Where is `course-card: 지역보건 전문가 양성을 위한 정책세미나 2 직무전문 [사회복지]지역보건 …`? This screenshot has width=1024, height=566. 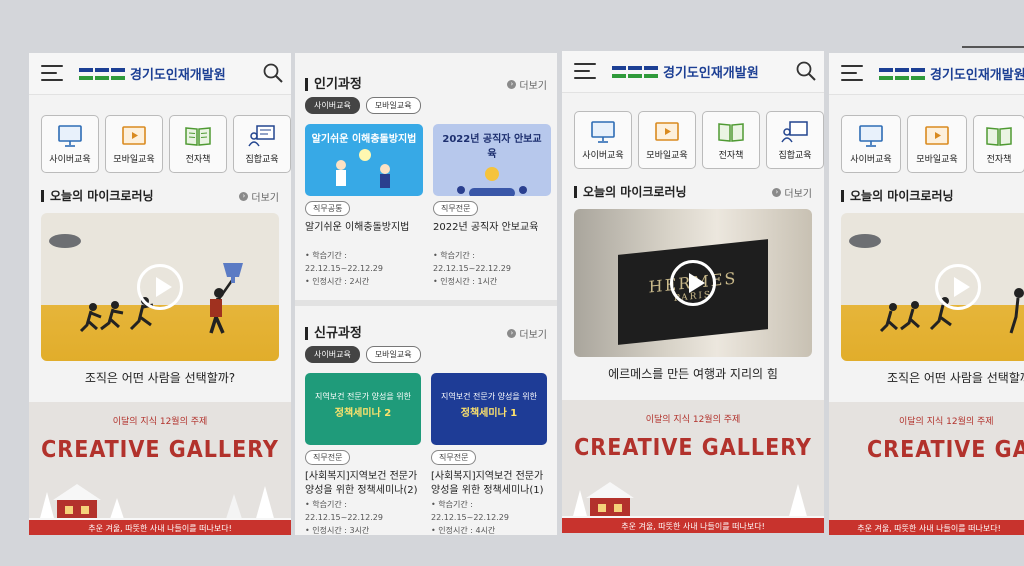 course-card: 지역보건 전문가 양성을 위한 정책세미나 2 직무전문 [사회복지]지역보건 … is located at coordinates (363, 454).